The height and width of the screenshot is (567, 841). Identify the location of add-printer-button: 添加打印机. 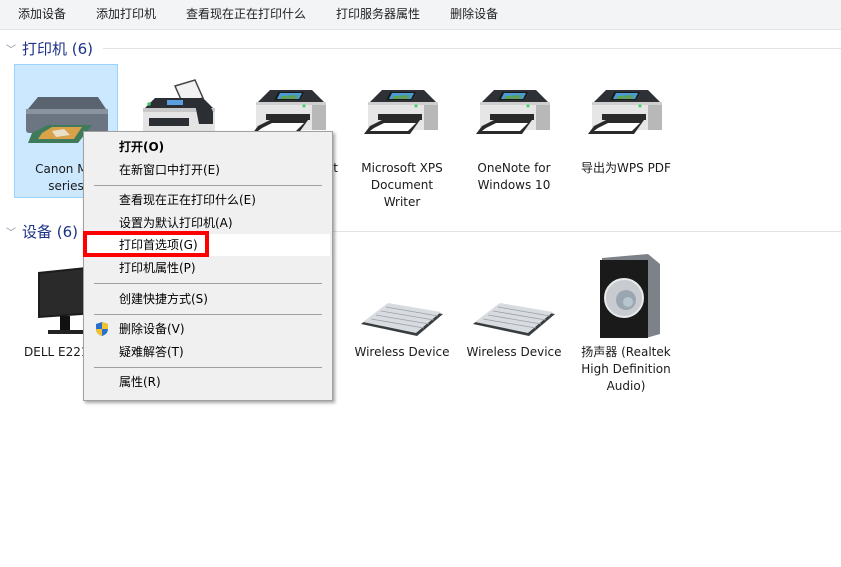
(126, 14).